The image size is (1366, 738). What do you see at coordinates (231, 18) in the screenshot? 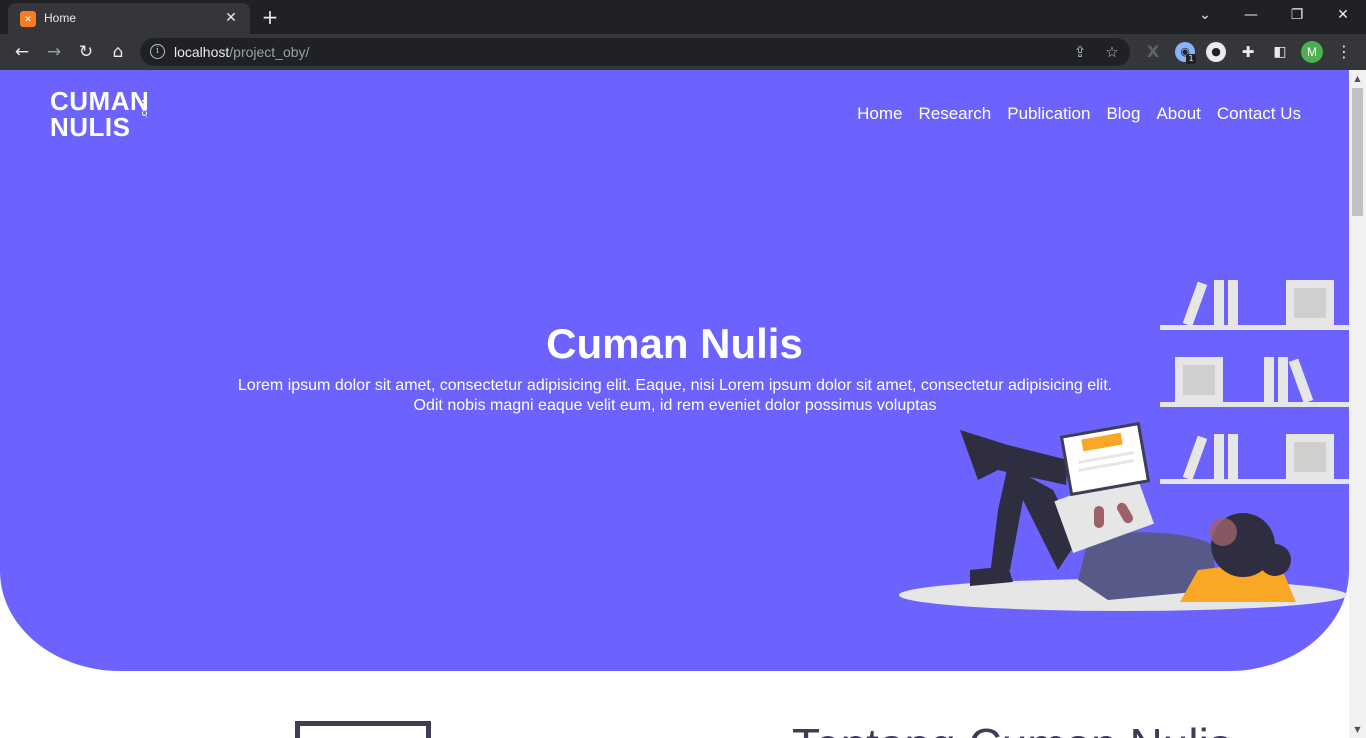
I see `tab-close-icon: ✕` at bounding box center [231, 18].